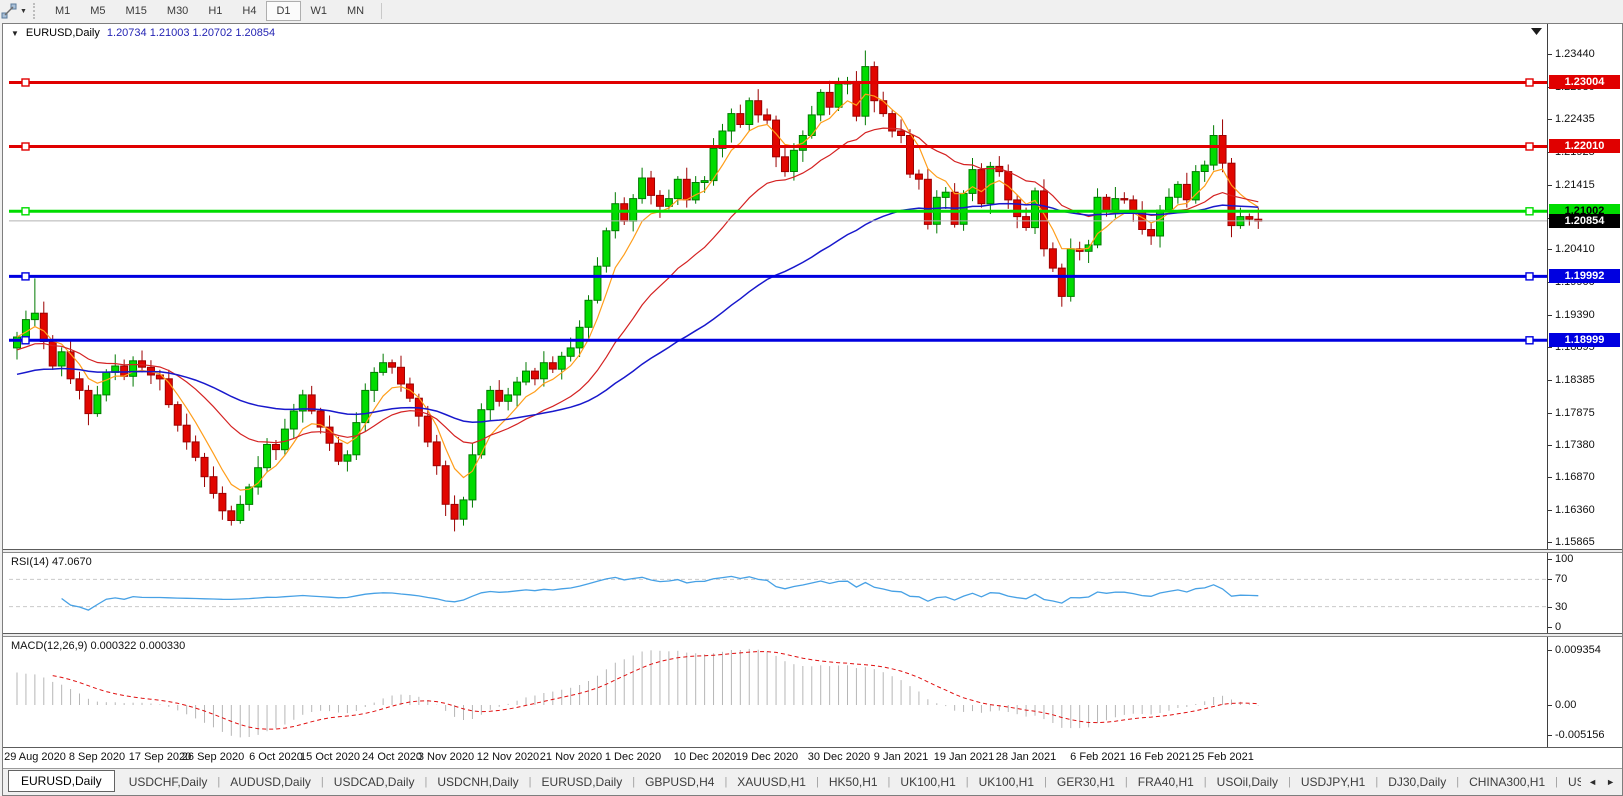 Image resolution: width=1623 pixels, height=796 pixels. I want to click on chart-tab-audusd-daily: AUDUSD,Daily, so click(270, 782).